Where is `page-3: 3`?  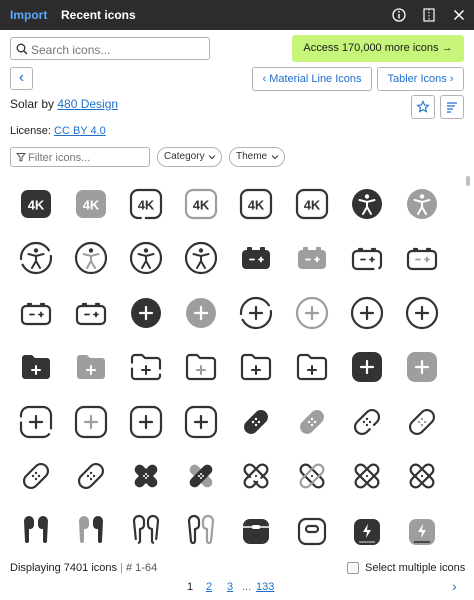 page-3: 3 is located at coordinates (230, 587).